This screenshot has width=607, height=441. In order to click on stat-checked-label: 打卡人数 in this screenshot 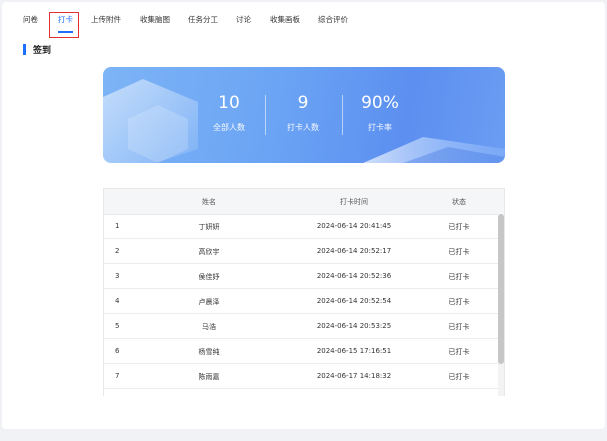, I will do `click(303, 127)`.